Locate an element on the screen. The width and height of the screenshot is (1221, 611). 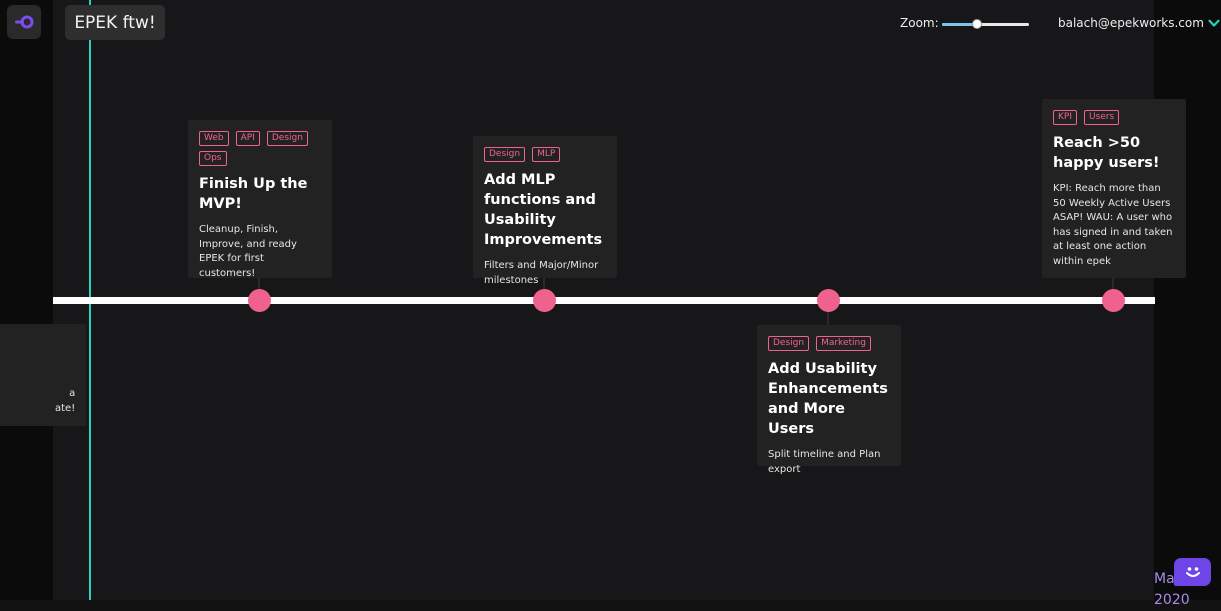
tag: Users is located at coordinates (1101, 117).